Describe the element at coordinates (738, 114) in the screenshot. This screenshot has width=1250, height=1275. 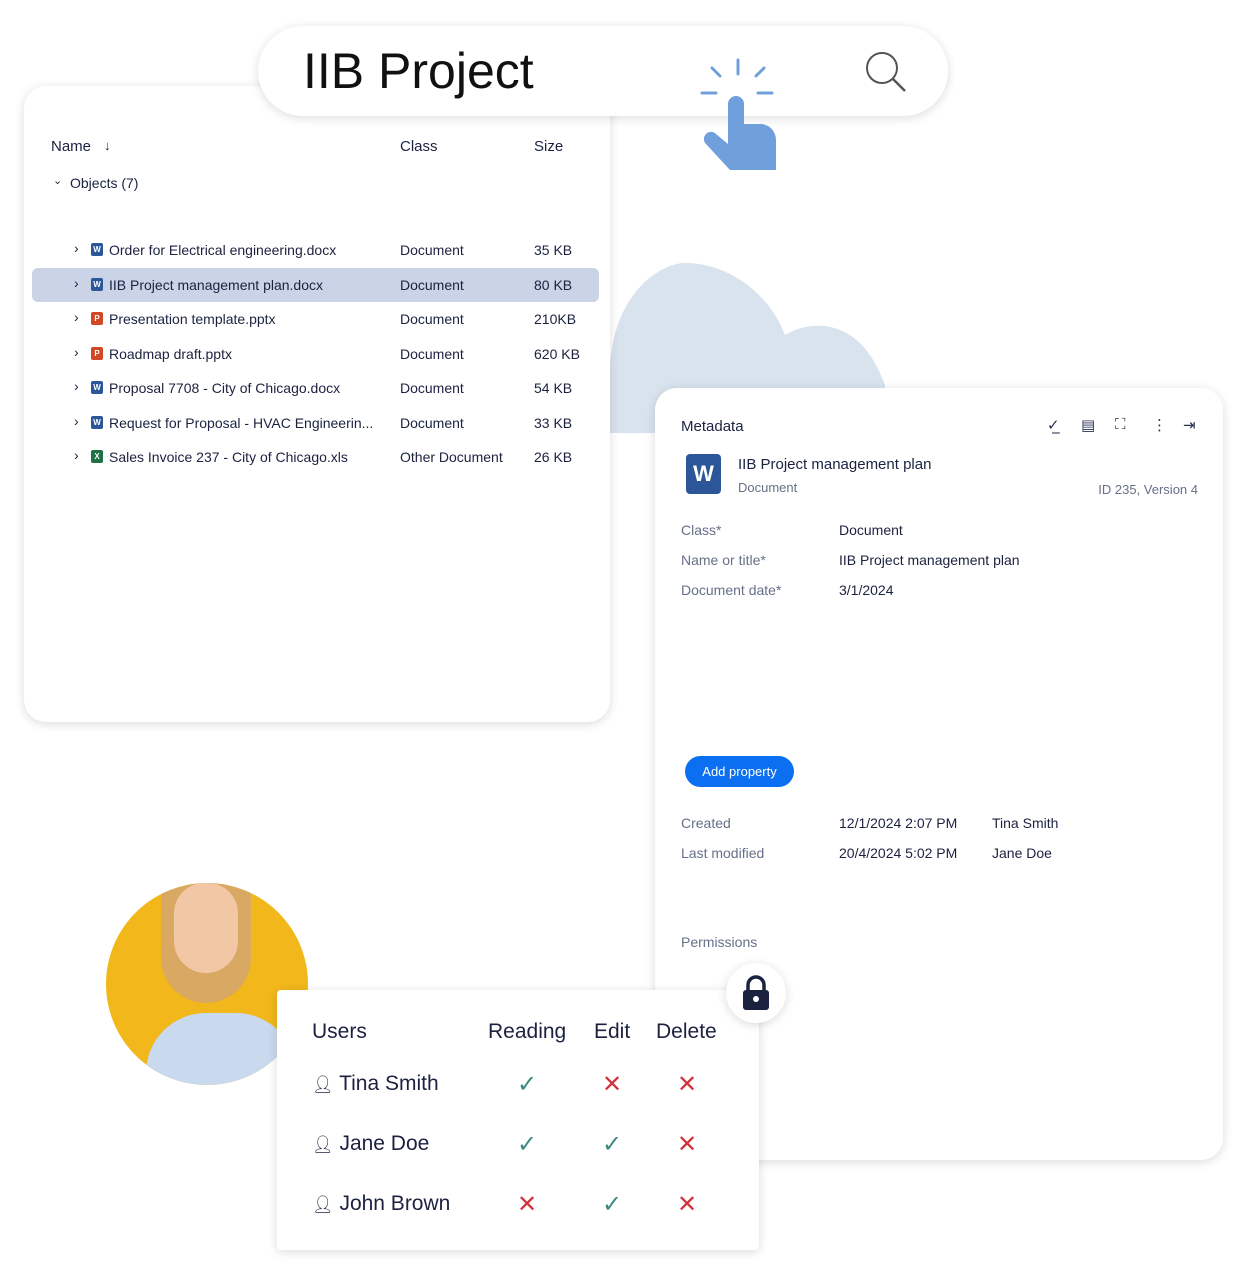
I see `pointer-click-icon` at that location.